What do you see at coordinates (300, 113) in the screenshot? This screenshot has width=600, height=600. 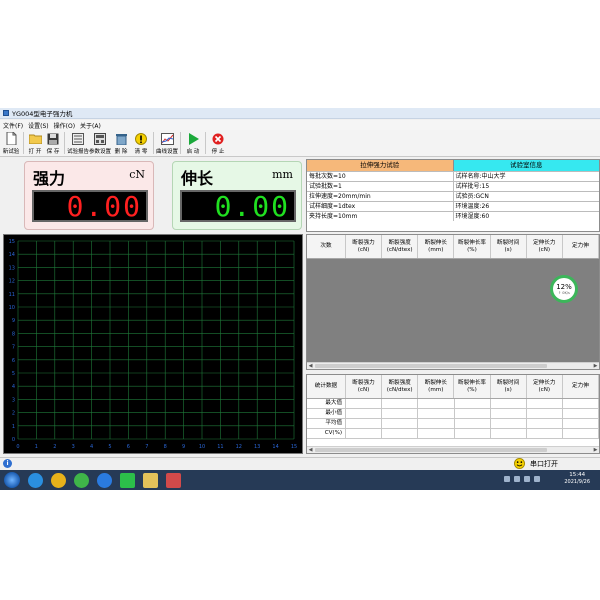 I see `title-bar: YG004型电子强力机` at bounding box center [300, 113].